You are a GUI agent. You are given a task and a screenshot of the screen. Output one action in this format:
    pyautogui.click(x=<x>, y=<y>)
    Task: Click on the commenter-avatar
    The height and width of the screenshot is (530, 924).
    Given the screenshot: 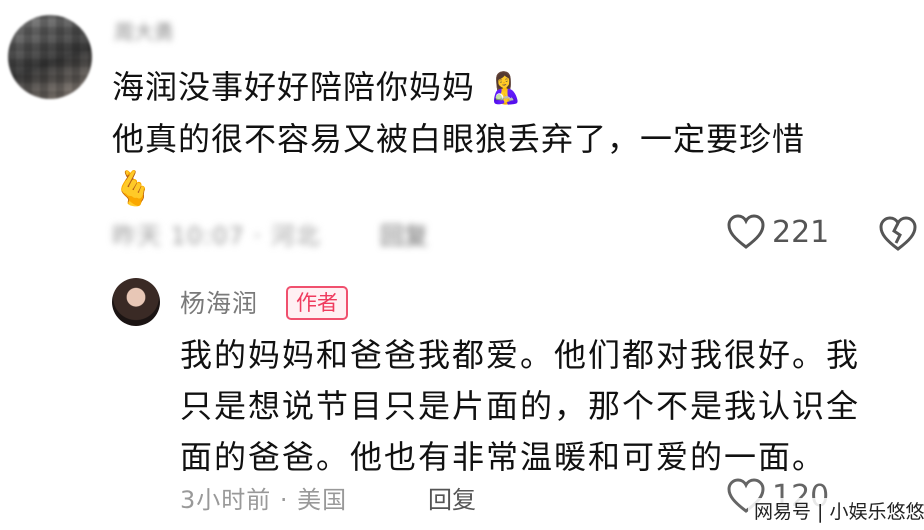 What is the action you would take?
    pyautogui.click(x=50, y=57)
    